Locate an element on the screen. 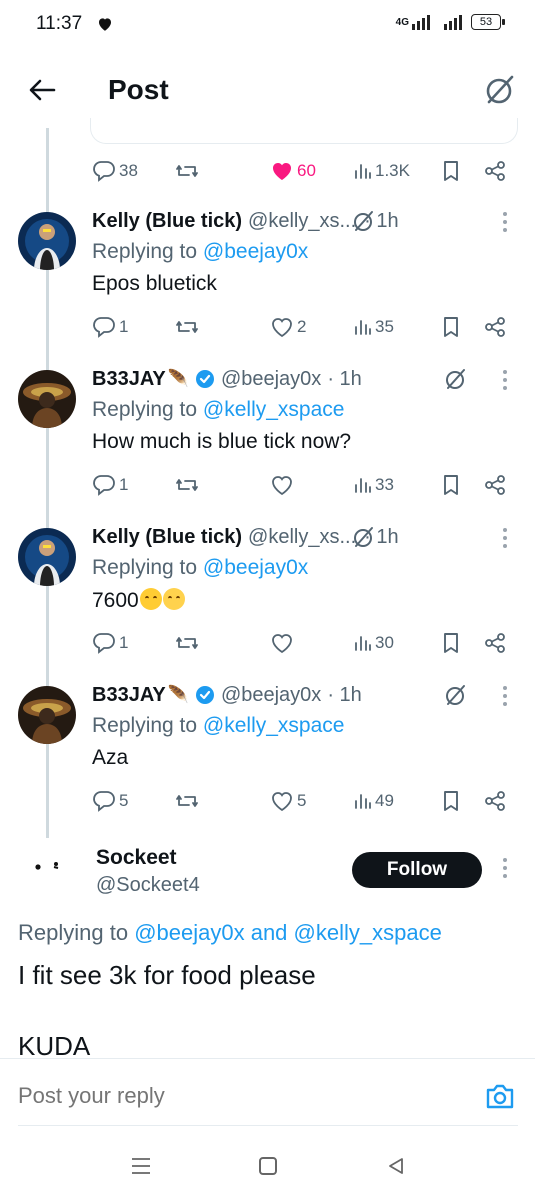 The height and width of the screenshot is (1199, 535). display-name: Sockeet is located at coordinates (136, 858).